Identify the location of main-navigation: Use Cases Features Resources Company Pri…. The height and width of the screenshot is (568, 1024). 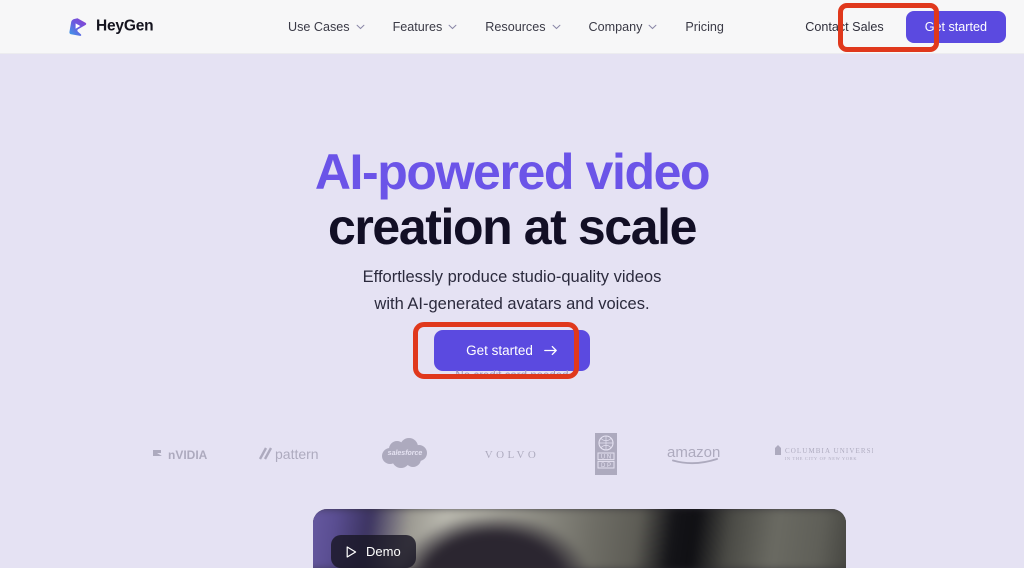
(506, 27).